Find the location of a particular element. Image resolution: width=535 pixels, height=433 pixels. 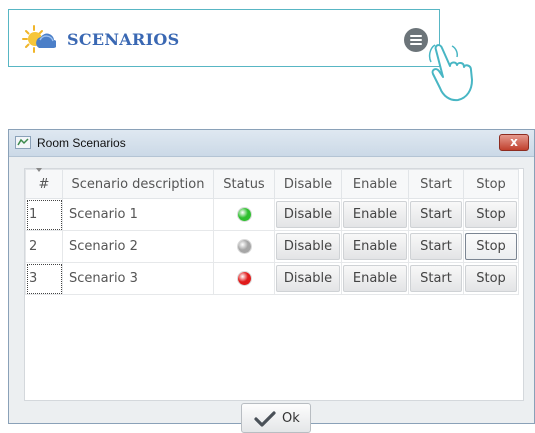

row-number: 2 is located at coordinates (44, 246).